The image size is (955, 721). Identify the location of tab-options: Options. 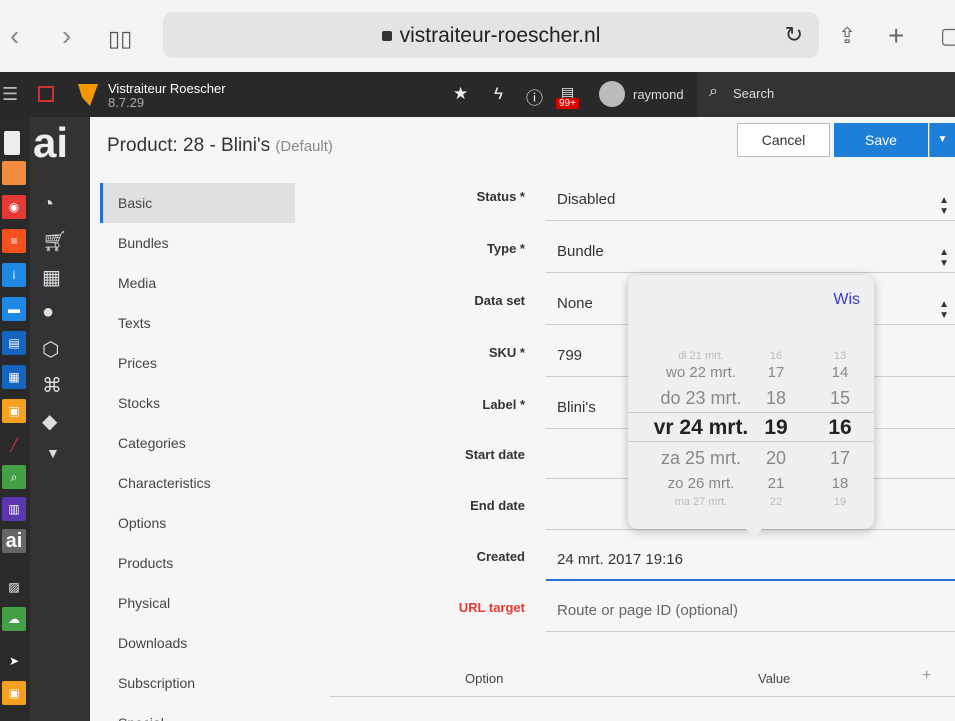
(197, 523).